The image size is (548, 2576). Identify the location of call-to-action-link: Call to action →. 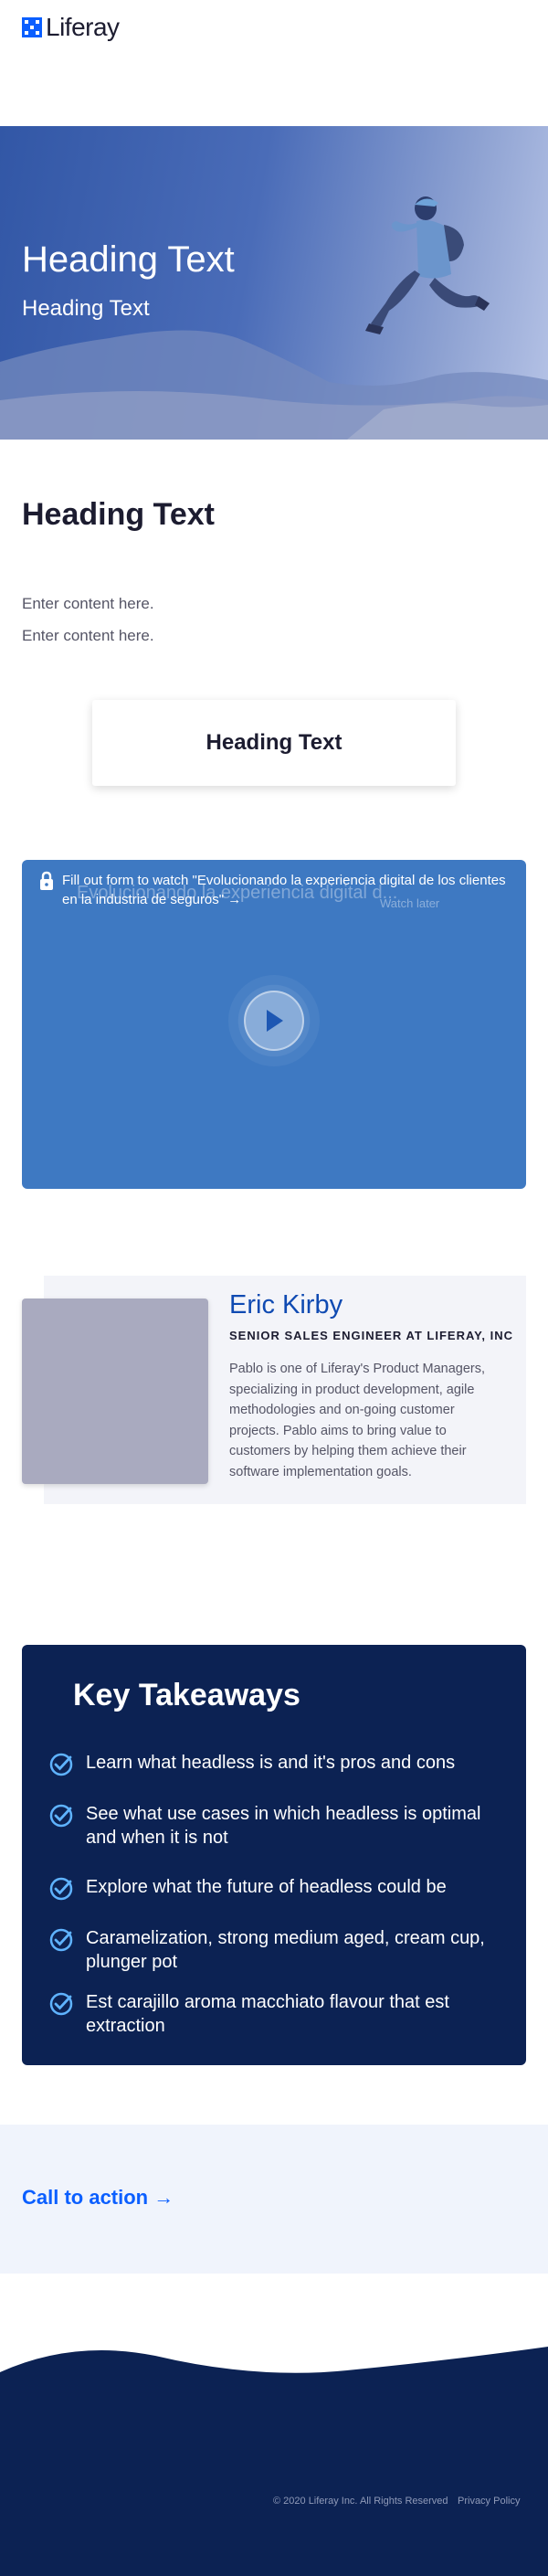
(98, 2198).